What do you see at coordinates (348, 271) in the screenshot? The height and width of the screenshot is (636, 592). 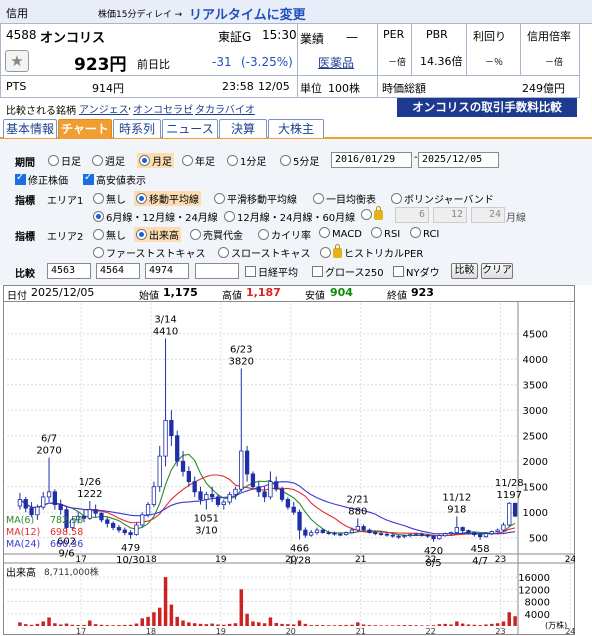 I see `growth-checkbox: グロース250` at bounding box center [348, 271].